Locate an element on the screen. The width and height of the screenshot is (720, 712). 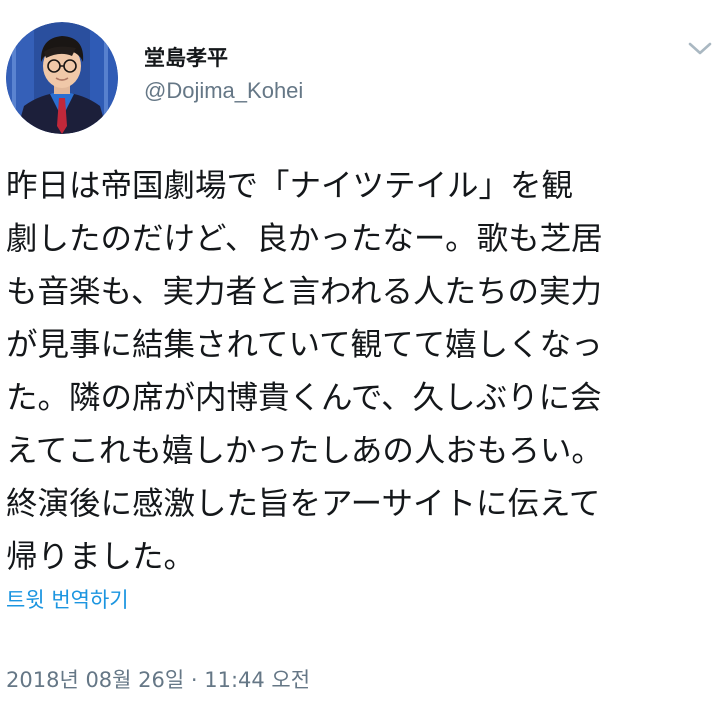
tweet-timestamp: 2018년 08월 26일 · 11:44 오전 is located at coordinates (158, 680).